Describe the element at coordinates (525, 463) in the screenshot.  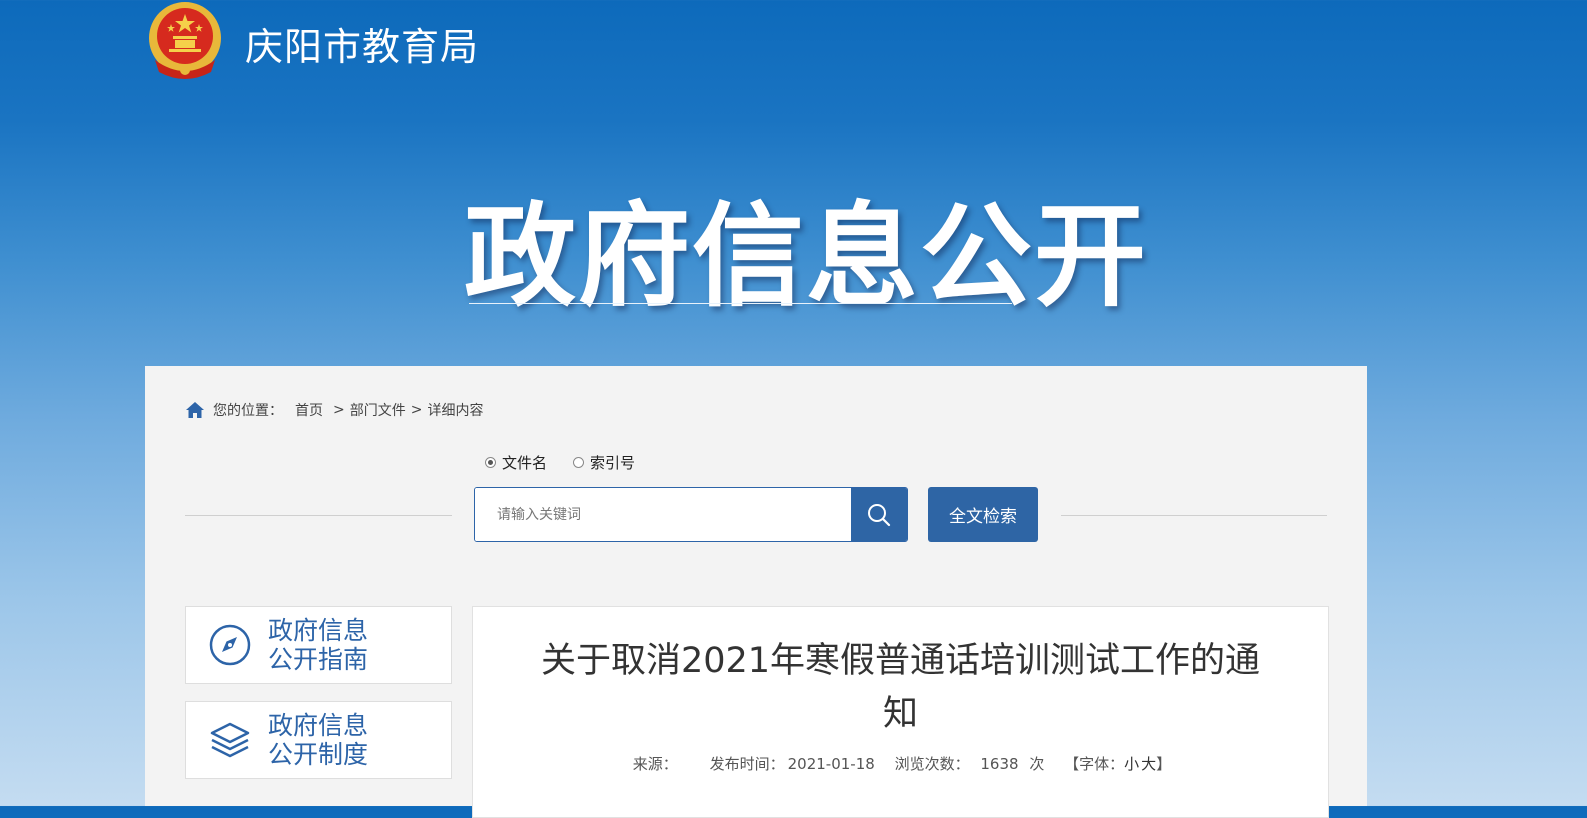
I see `radio-filename-label: 文件名` at that location.